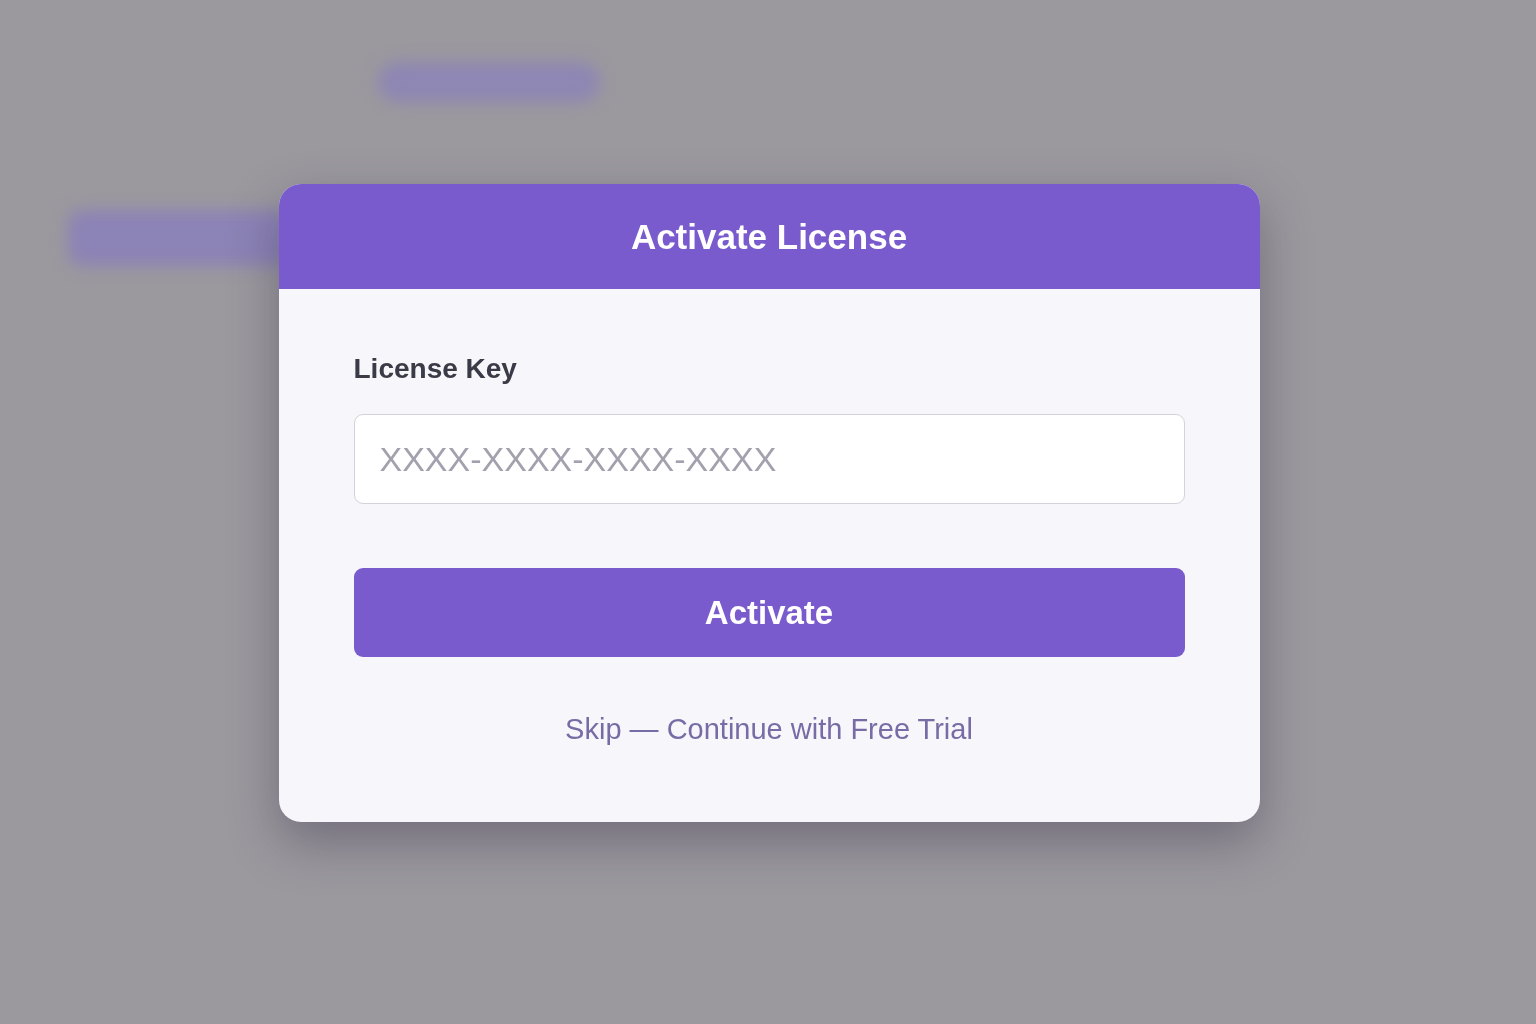  What do you see at coordinates (769, 459) in the screenshot?
I see `license-key-input: XXXX-XXXX-XXXX-XXXX` at bounding box center [769, 459].